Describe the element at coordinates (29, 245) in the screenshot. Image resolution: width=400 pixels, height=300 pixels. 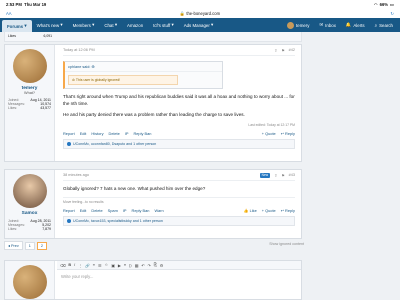
I see `page-link: 1` at that location.